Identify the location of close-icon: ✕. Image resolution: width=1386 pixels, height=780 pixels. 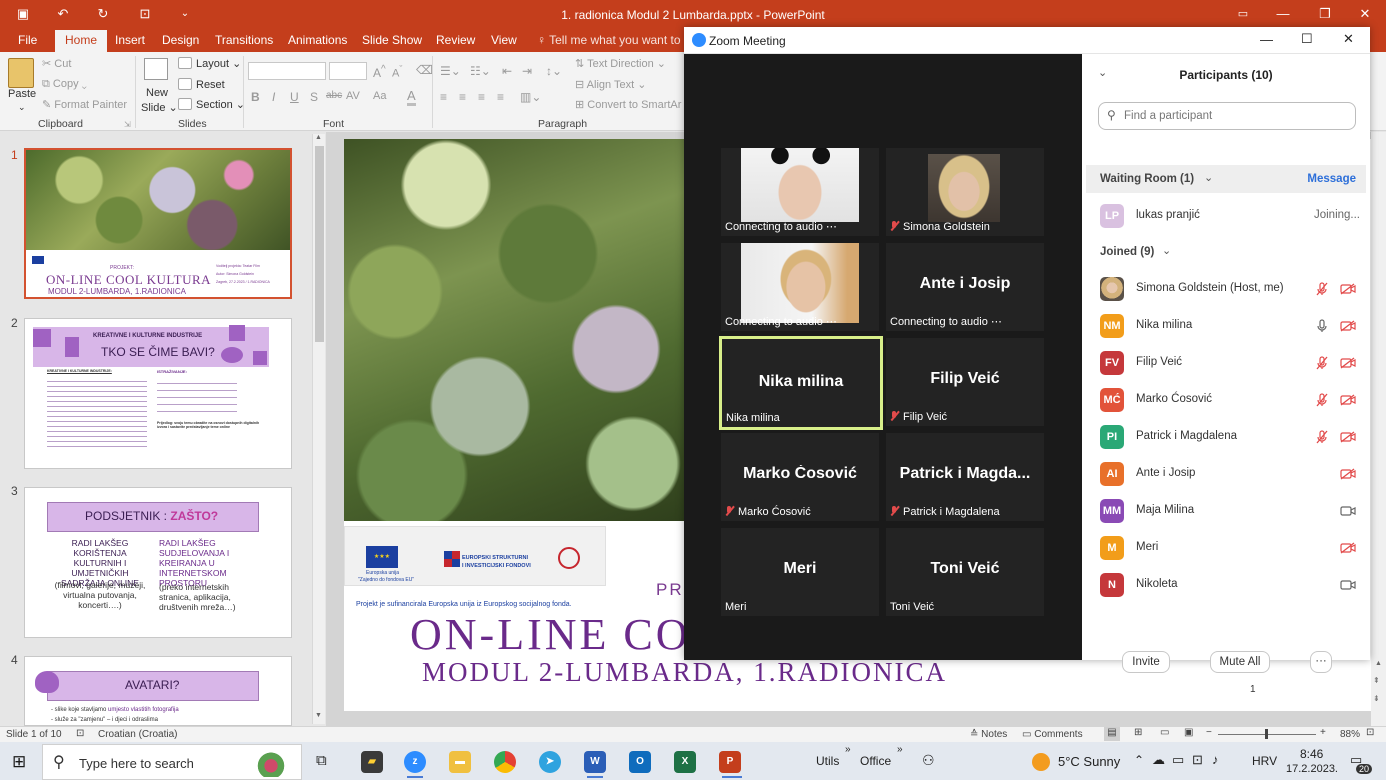
(1365, 14).